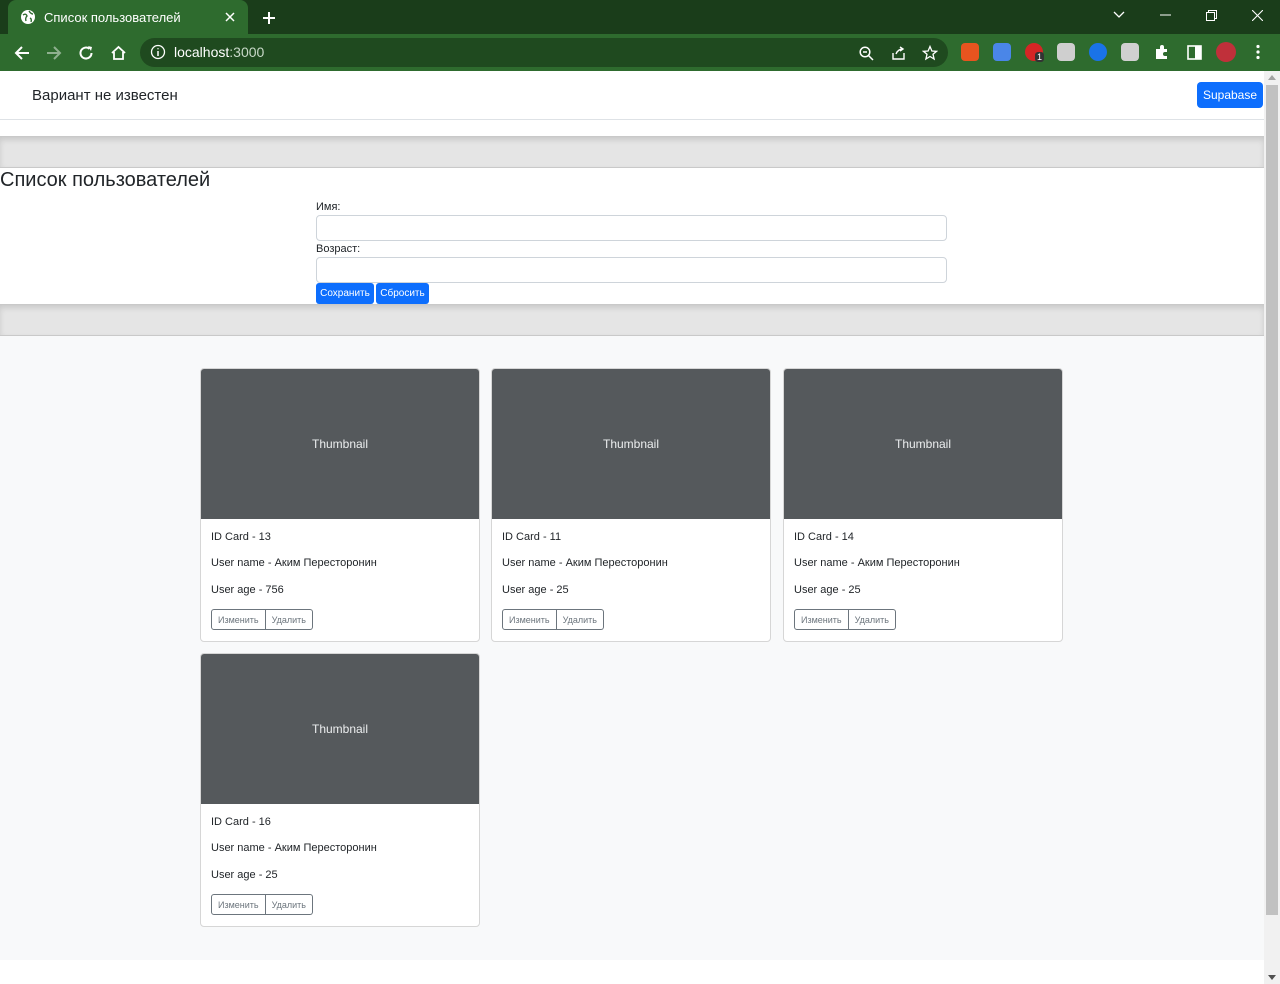 The width and height of the screenshot is (1280, 984). Describe the element at coordinates (631, 228) in the screenshot. I see `name-input` at that location.